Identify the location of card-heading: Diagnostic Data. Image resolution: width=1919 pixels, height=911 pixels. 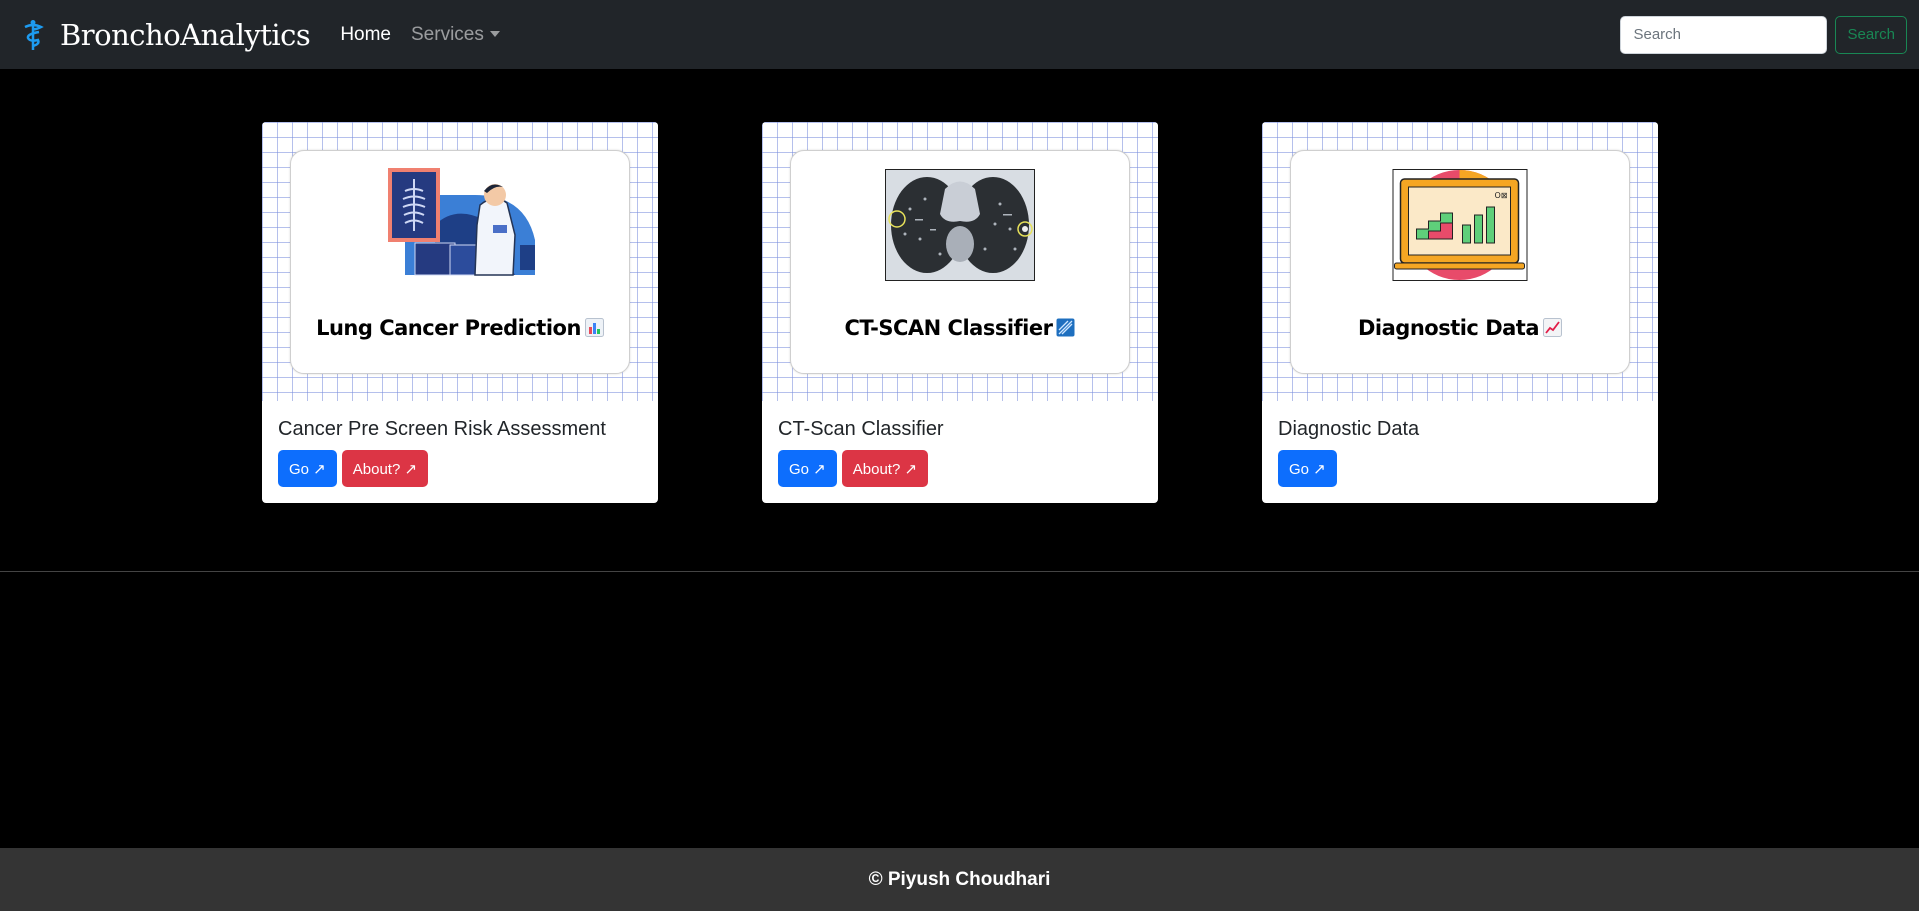
(1460, 328).